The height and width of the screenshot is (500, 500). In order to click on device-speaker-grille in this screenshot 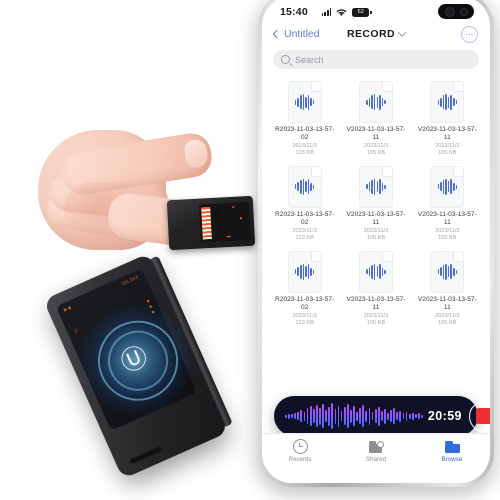, I will do `click(146, 455)`.